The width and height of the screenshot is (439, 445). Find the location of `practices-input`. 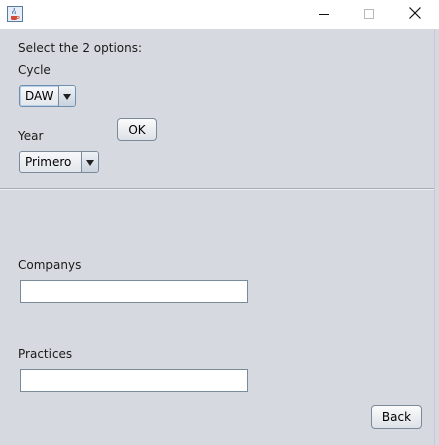

practices-input is located at coordinates (134, 380).